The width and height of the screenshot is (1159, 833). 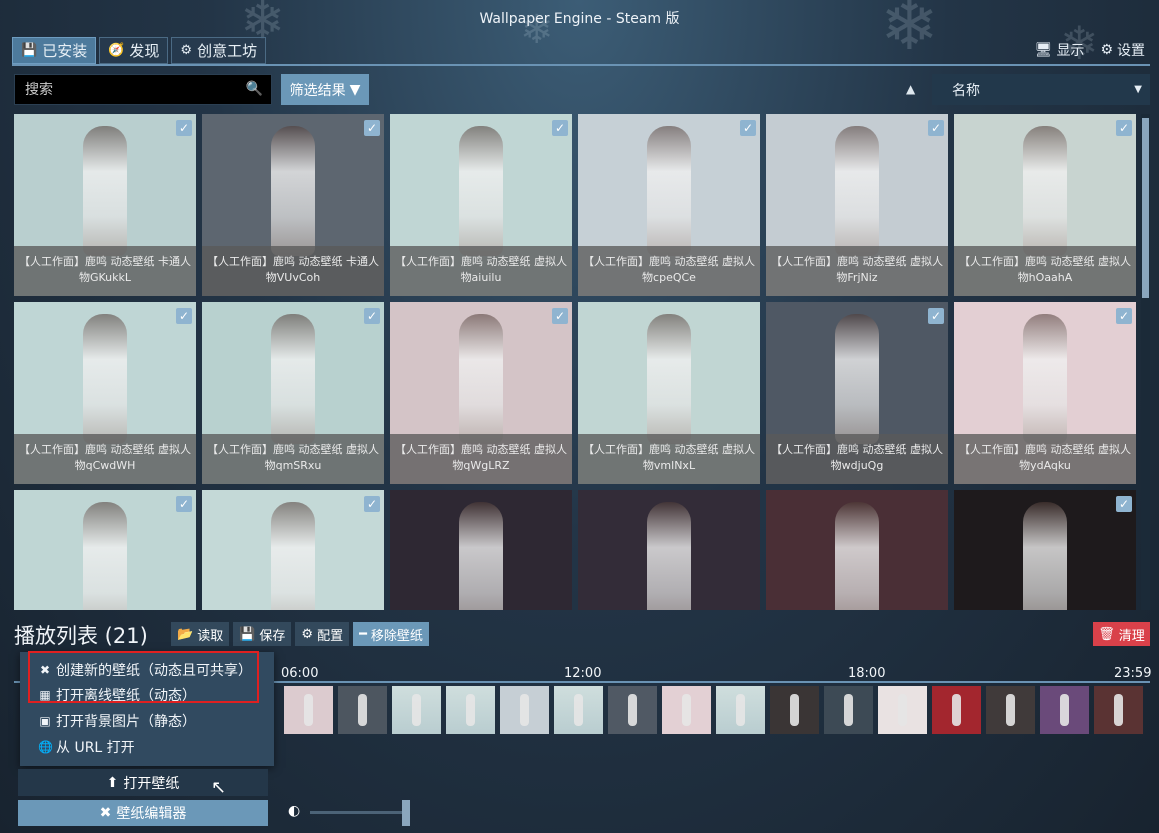 I want to click on caption-line: 物hOaahA, so click(x=1045, y=277).